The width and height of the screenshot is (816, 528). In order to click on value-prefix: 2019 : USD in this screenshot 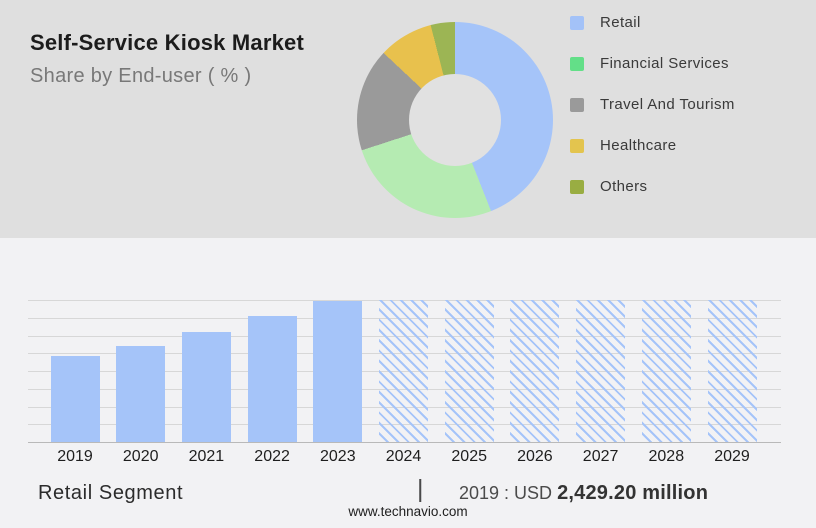, I will do `click(508, 493)`.